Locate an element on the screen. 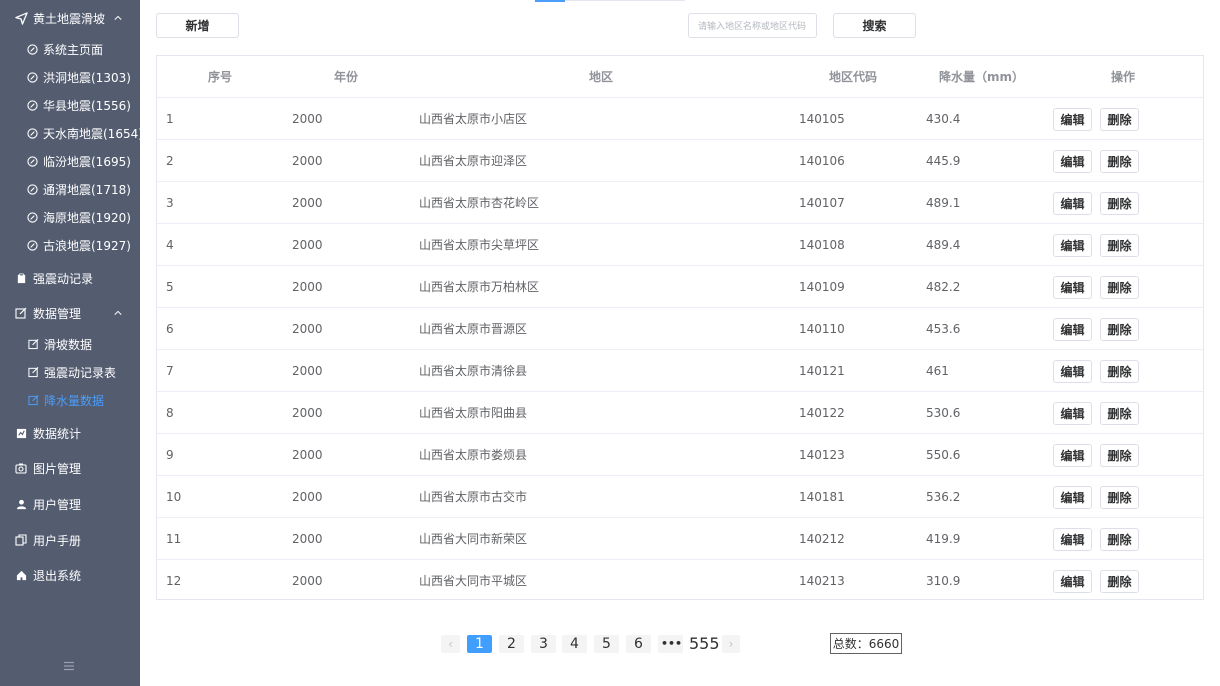  sidebar-item-1-3: 华县地震(1556) is located at coordinates (70, 105).